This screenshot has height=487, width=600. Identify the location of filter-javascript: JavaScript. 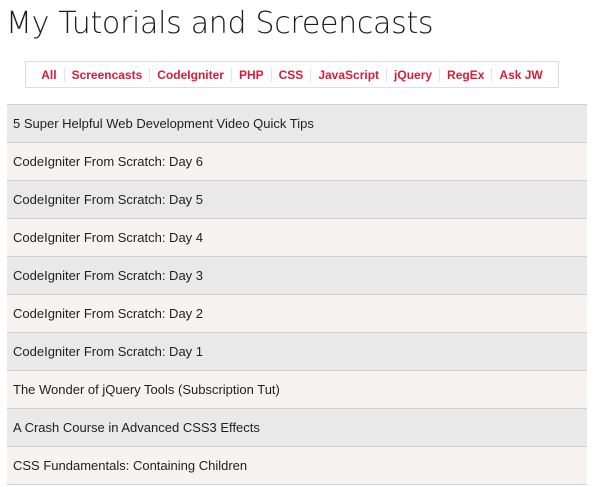
(348, 74).